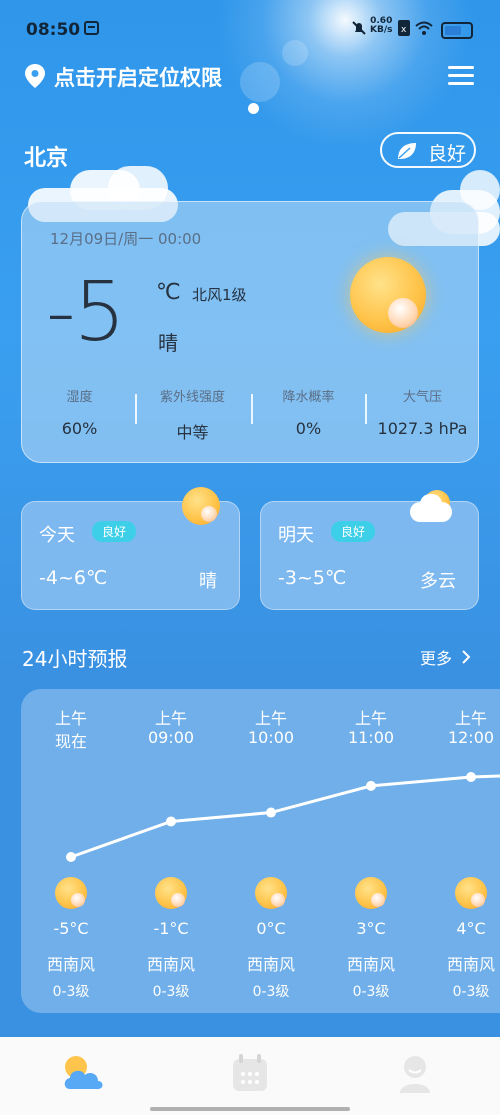 The image size is (500, 1115). I want to click on hour-column: 上午现在 -5°C 西南风 0-3级, so click(71, 851).